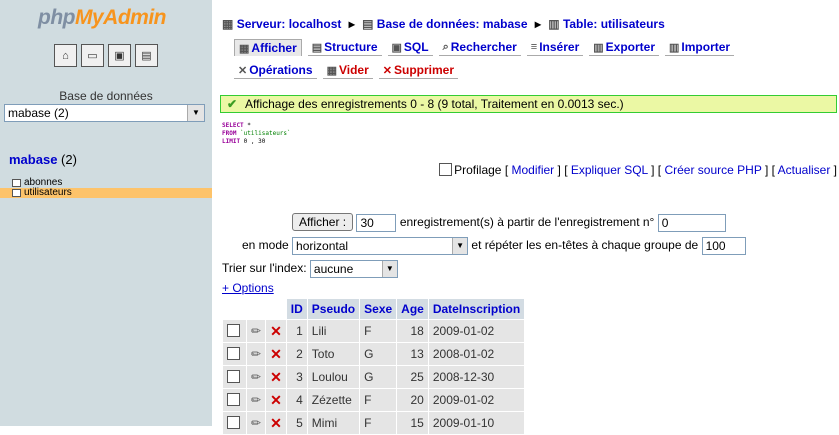 This screenshot has height=435, width=839. I want to click on tab-structure: ▤ Structure, so click(344, 47).